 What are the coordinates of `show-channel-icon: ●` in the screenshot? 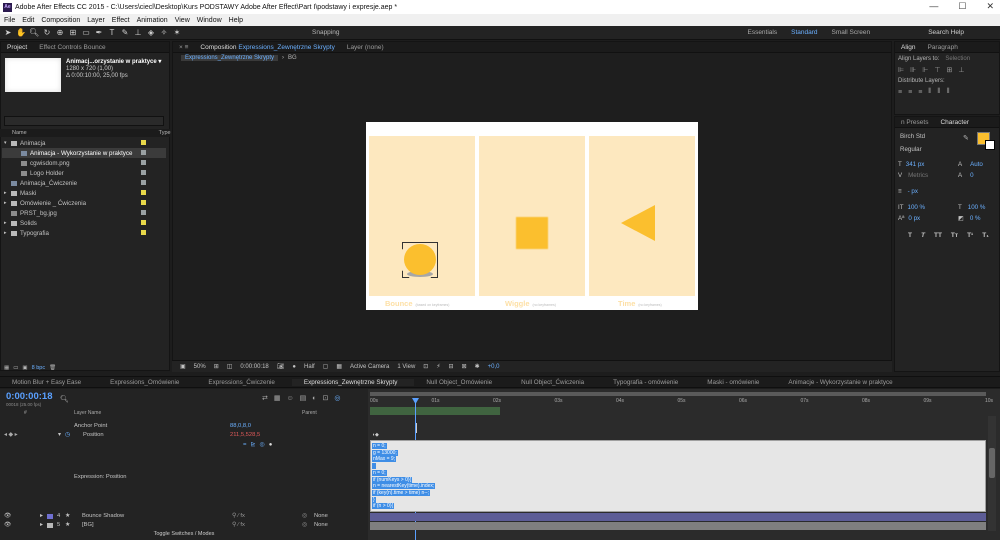 It's located at (294, 367).